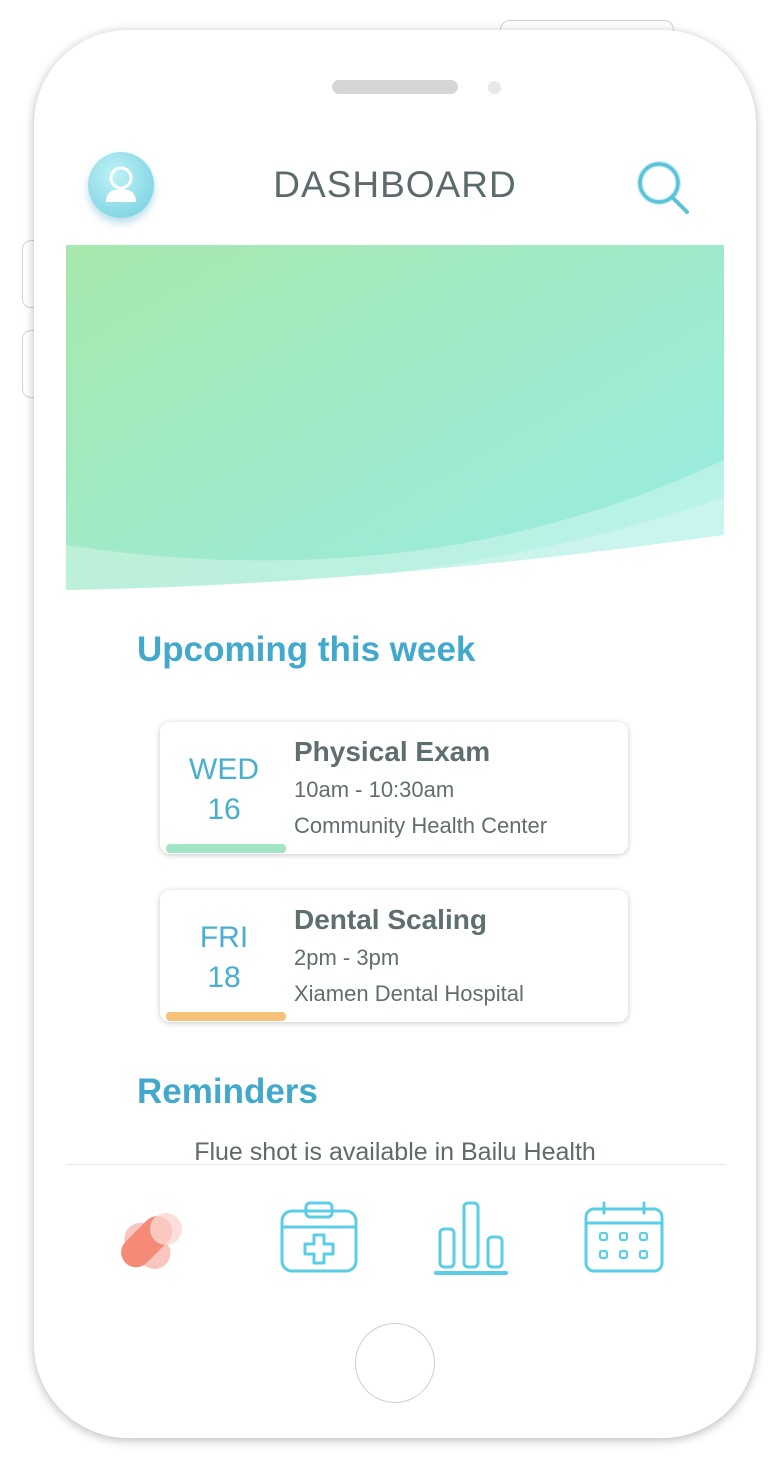 The image size is (782, 1466). Describe the element at coordinates (395, 1363) in the screenshot. I see `home-button` at that location.